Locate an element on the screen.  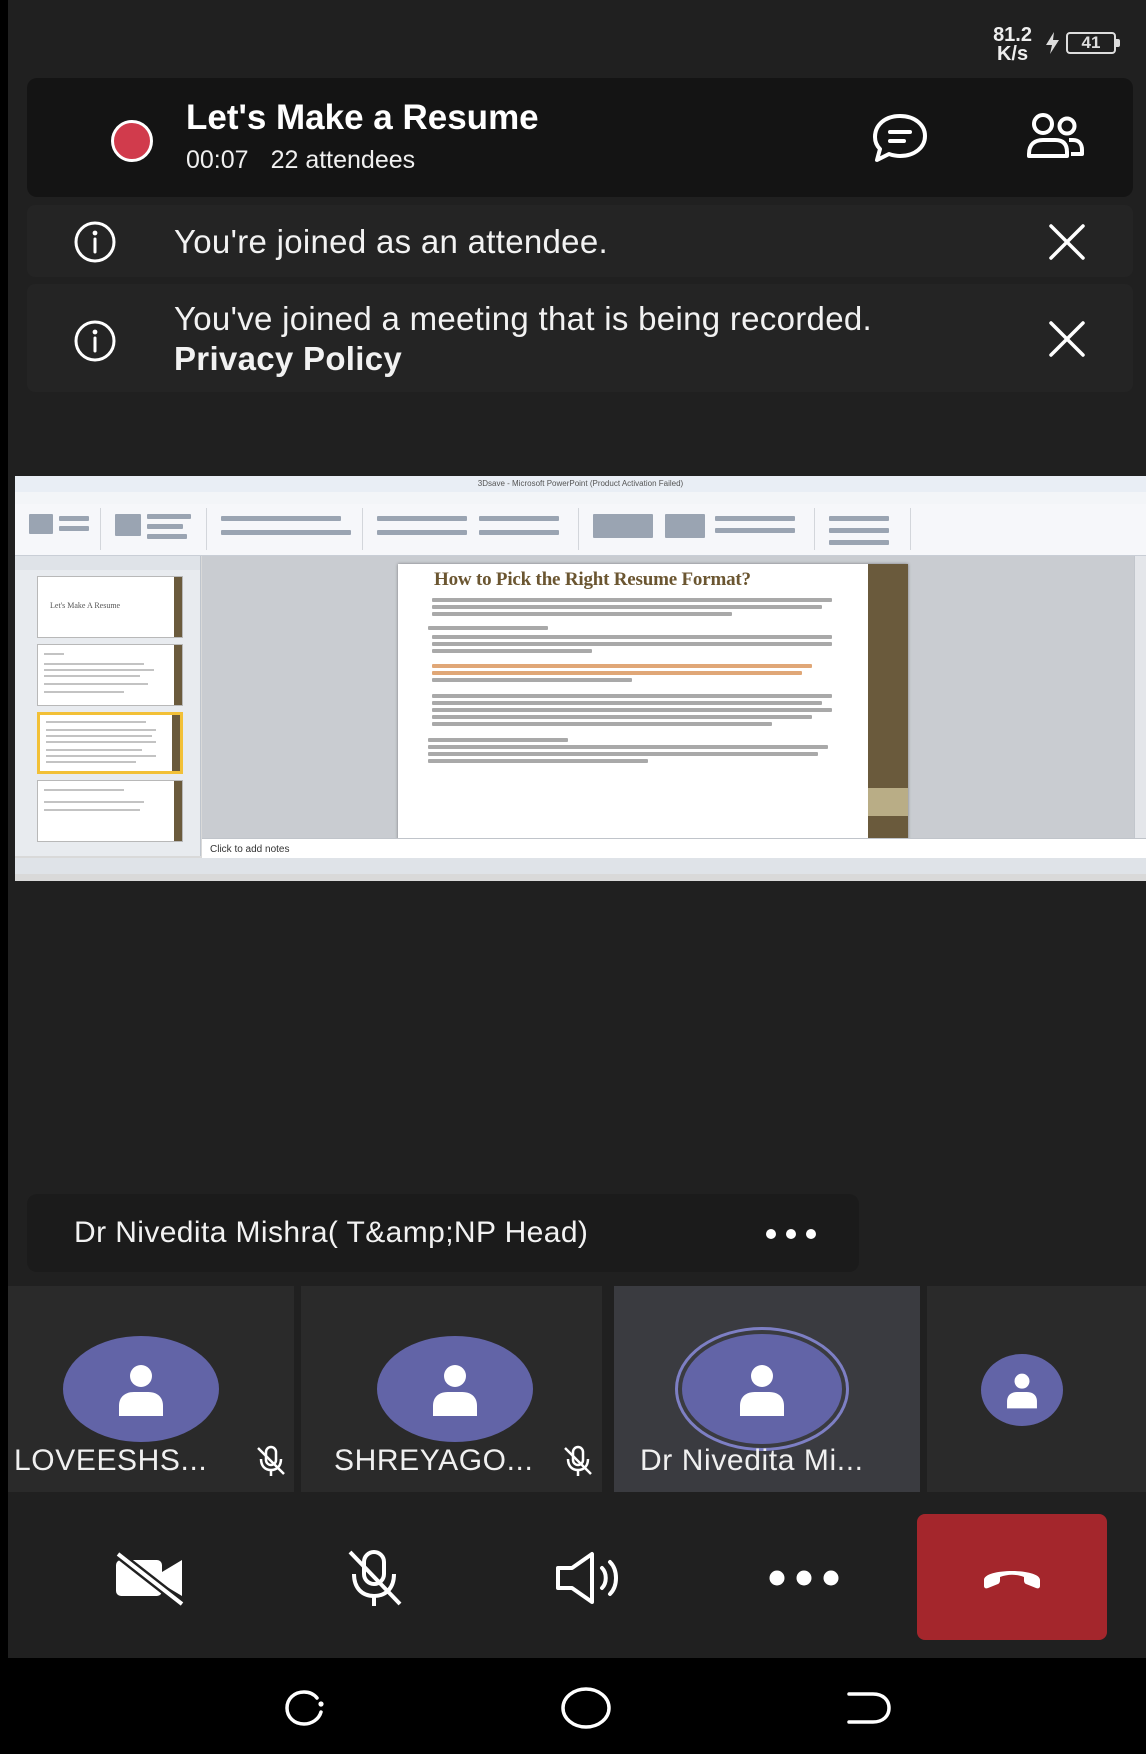
slide-title: How to Pick the Right Resume Format? is located at coordinates (592, 579).